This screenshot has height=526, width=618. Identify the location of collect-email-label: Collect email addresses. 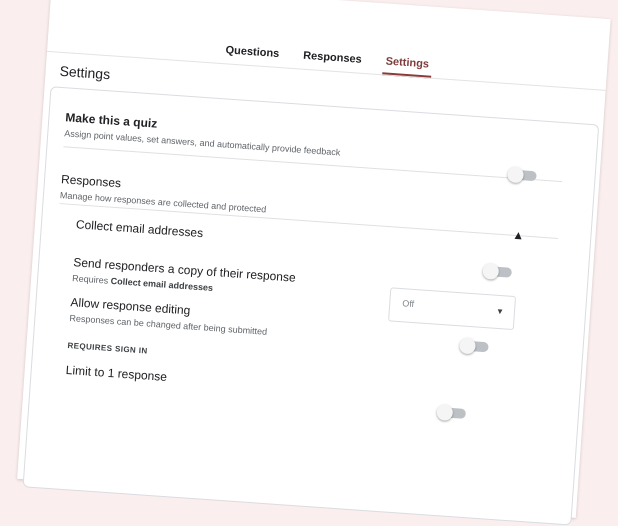
(139, 229).